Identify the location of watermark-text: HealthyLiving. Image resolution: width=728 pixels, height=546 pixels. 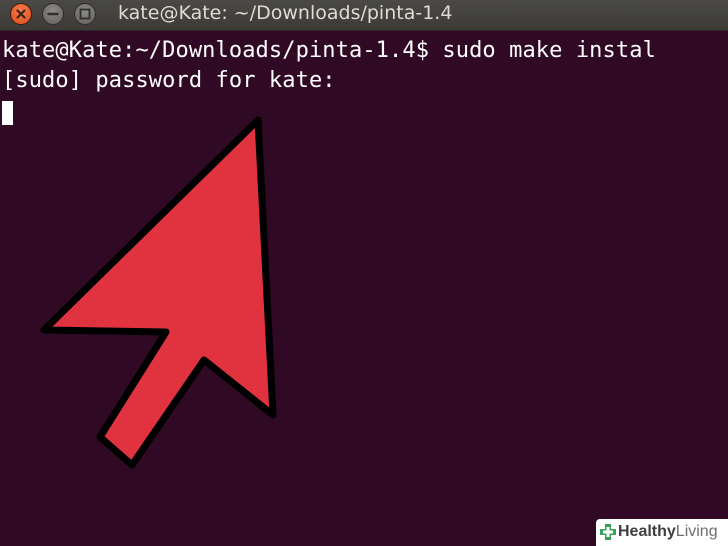
(668, 532).